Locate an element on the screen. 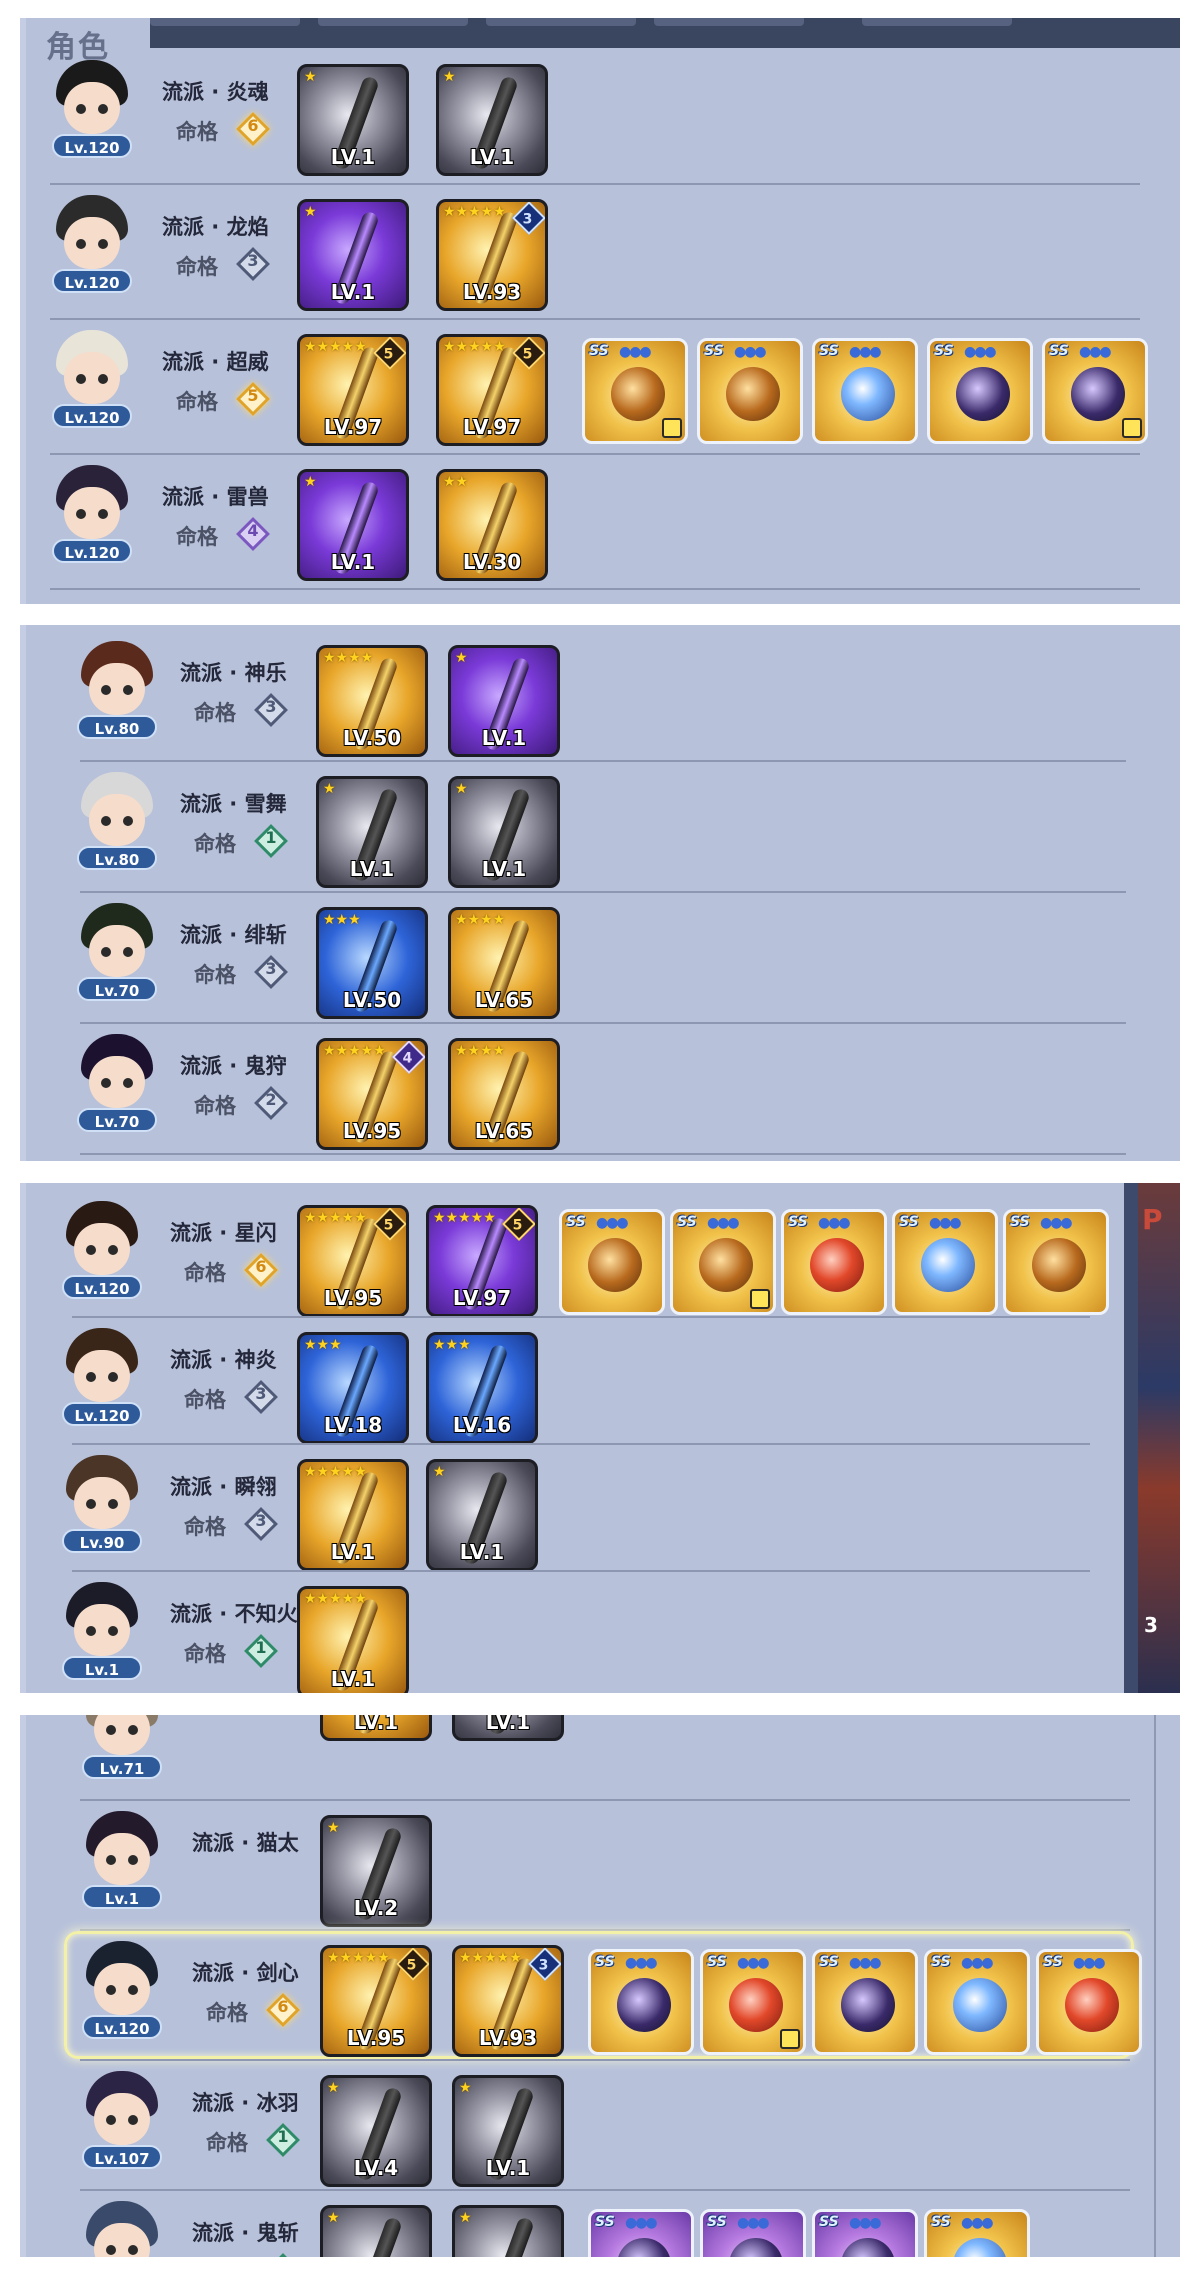 The width and height of the screenshot is (1200, 2272). weapon-slot: ★ LV.4 is located at coordinates (376, 2131).